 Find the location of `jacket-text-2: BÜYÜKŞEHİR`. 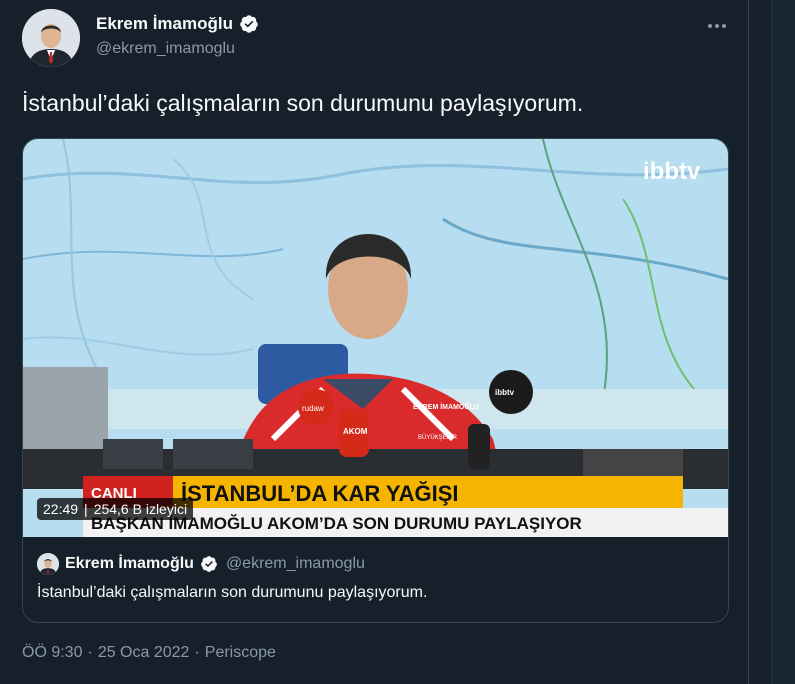

jacket-text-2: BÜYÜKŞEHİR is located at coordinates (438, 437).